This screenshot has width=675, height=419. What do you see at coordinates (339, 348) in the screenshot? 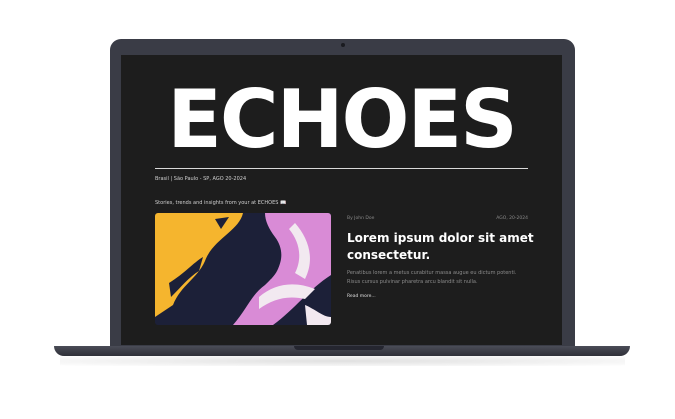
I see `laptop-base-notch` at bounding box center [339, 348].